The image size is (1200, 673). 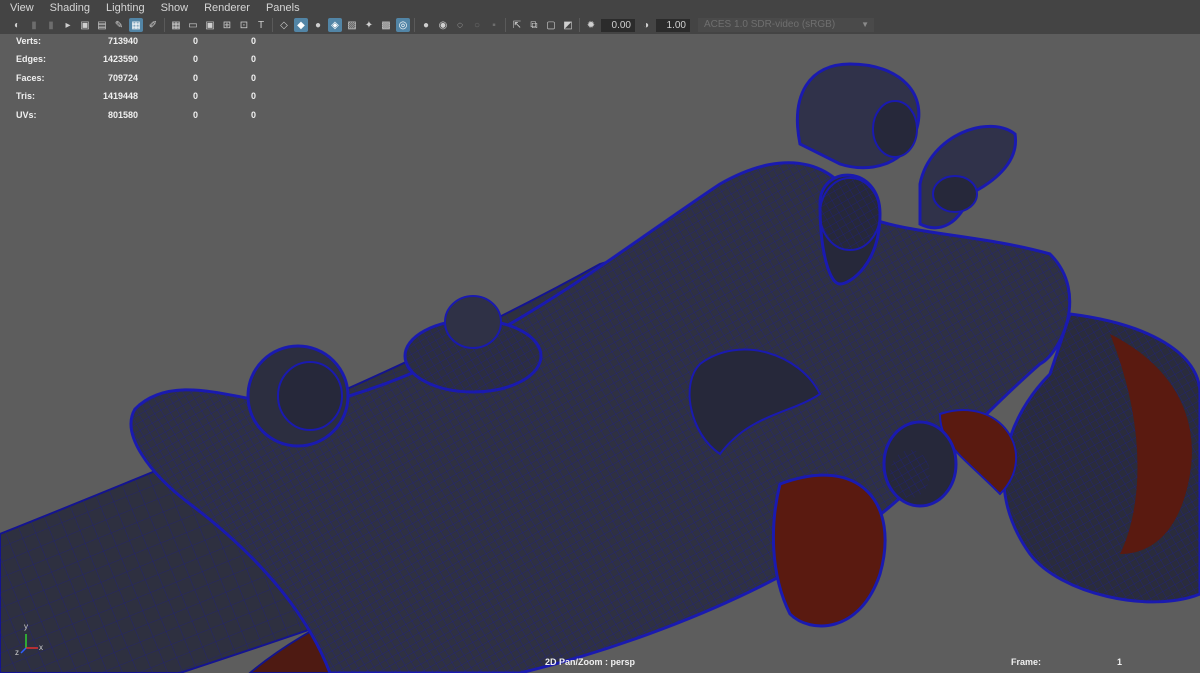 I want to click on wireframe-icon: ◇, so click(x=284, y=25).